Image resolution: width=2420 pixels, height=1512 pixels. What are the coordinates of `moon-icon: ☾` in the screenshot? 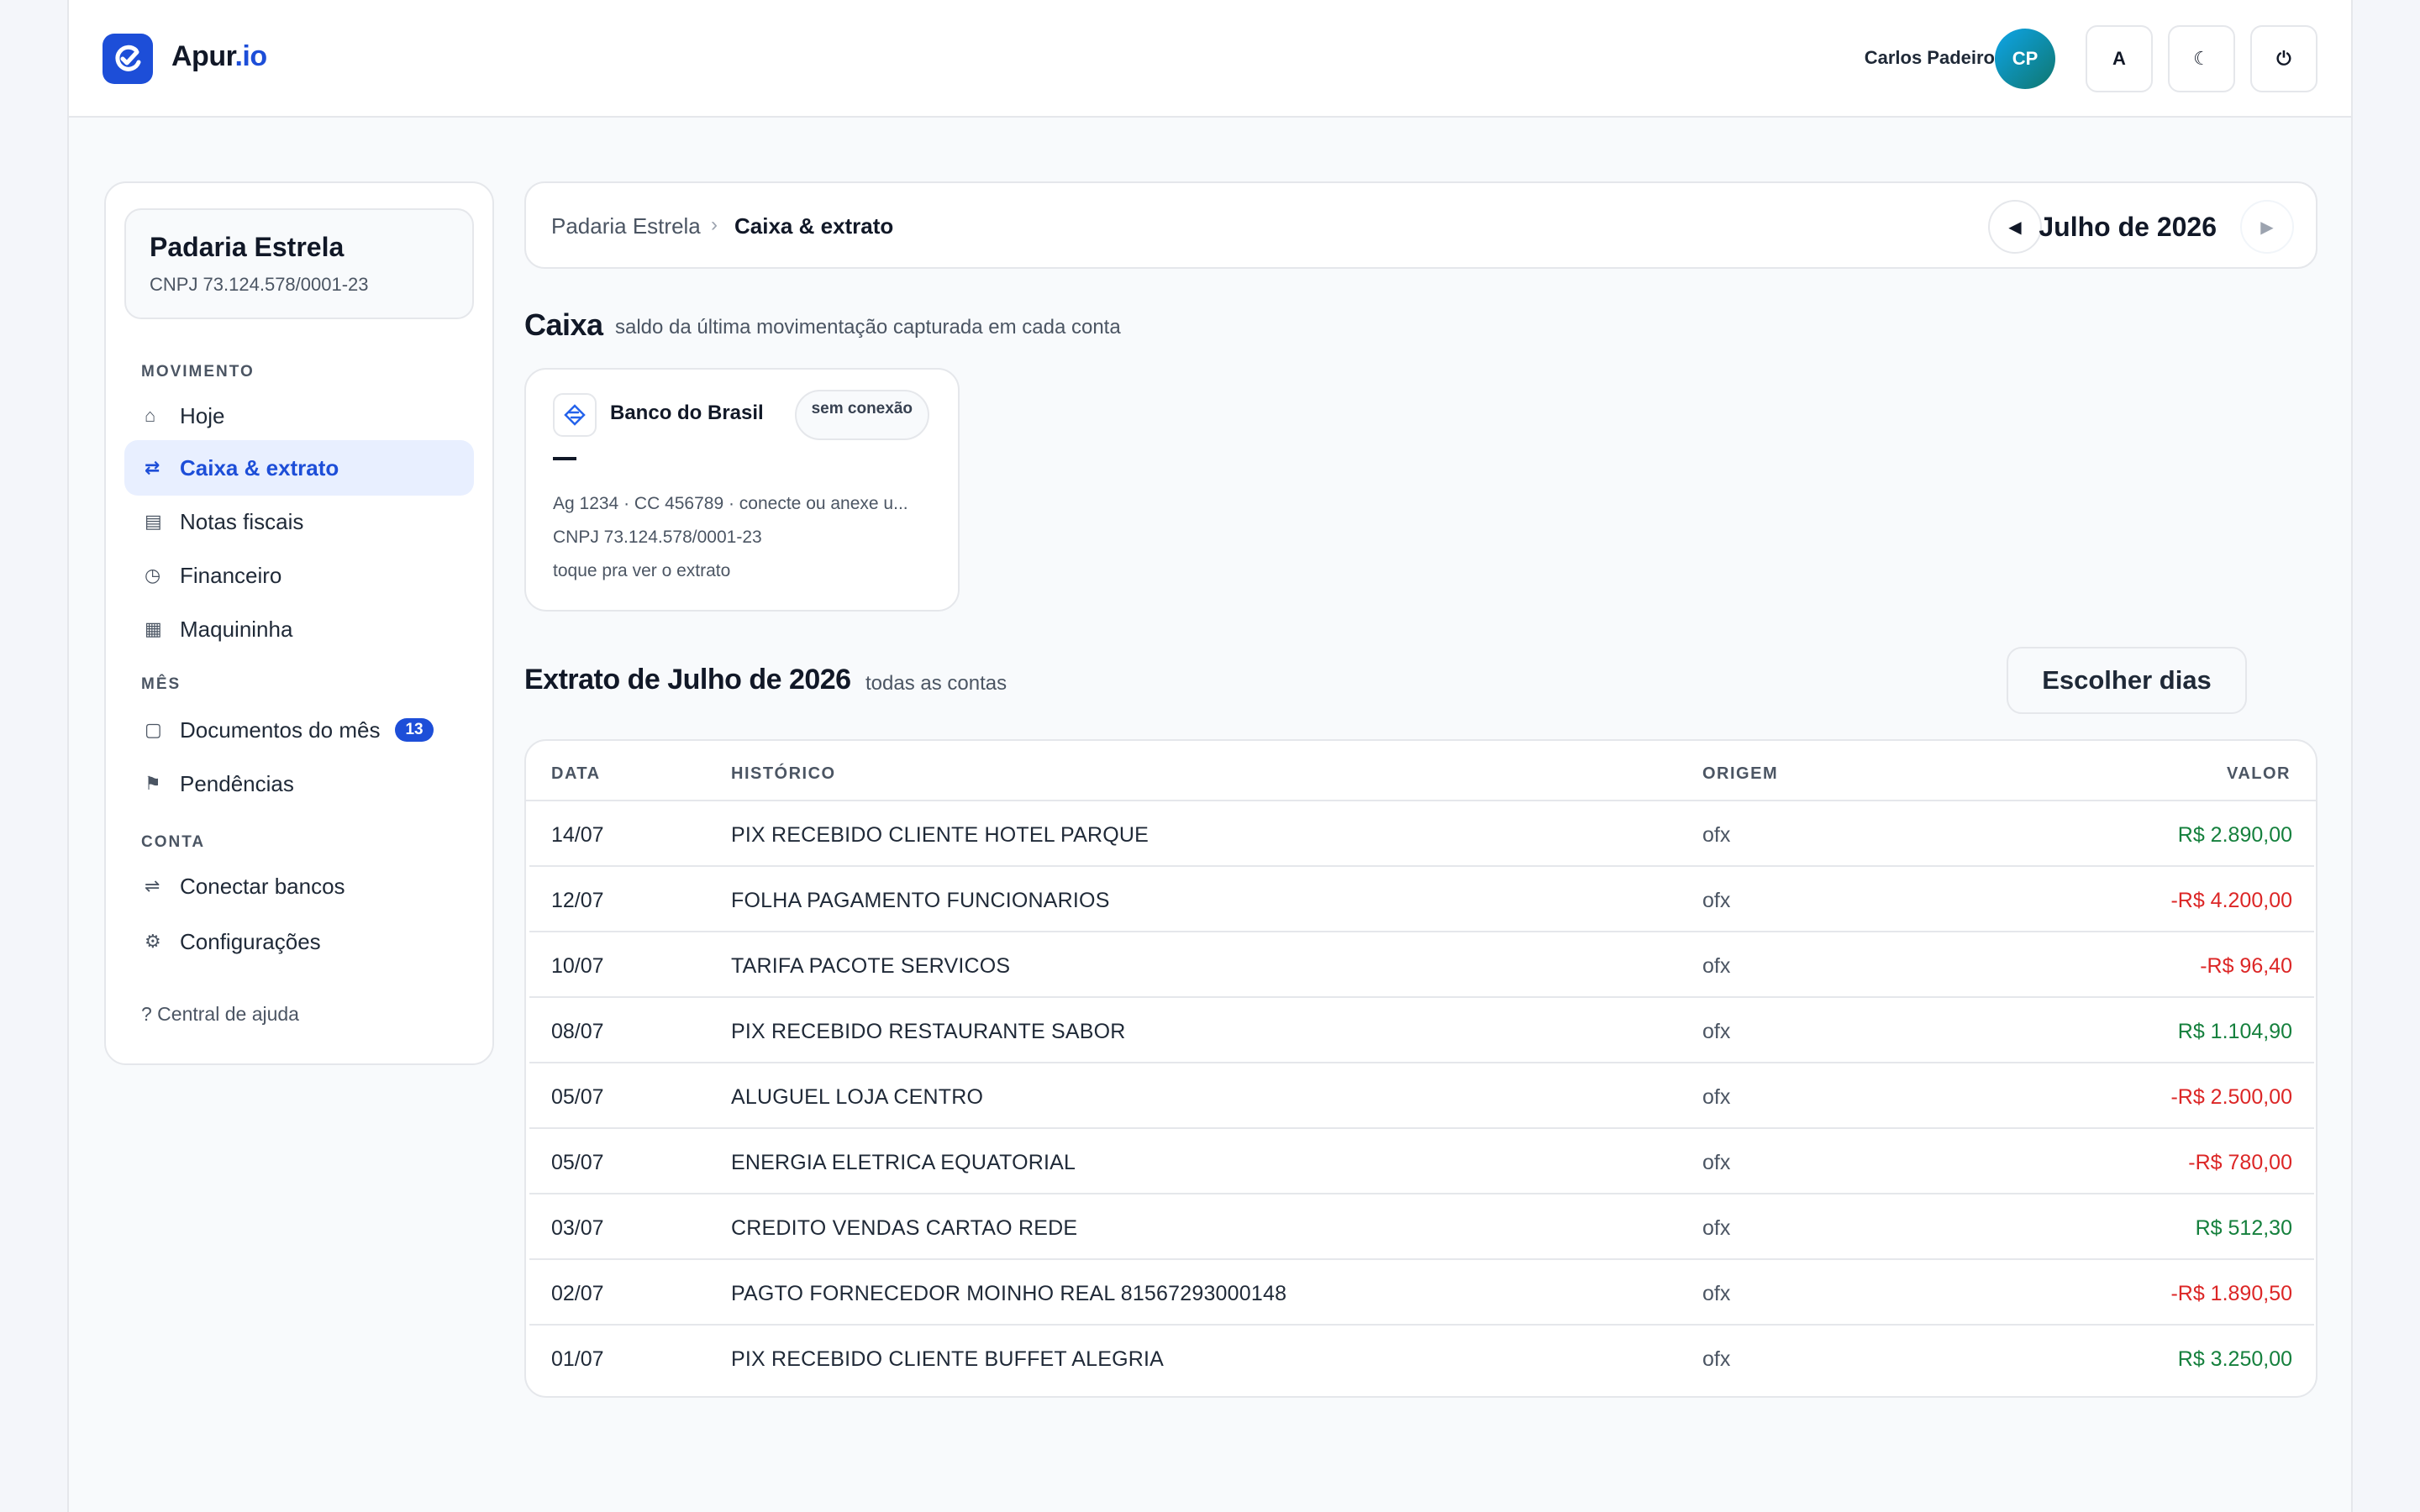 It's located at (2202, 58).